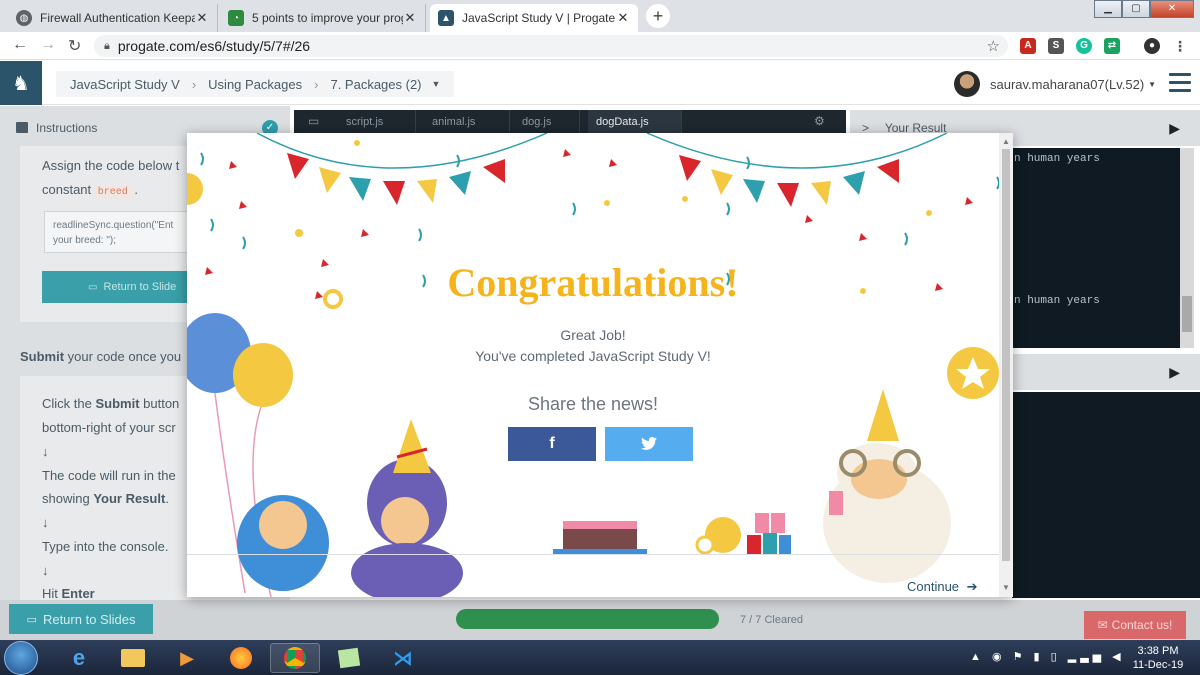 The image size is (1200, 675). I want to click on translate-extension-icon: ⇄, so click(1112, 46).